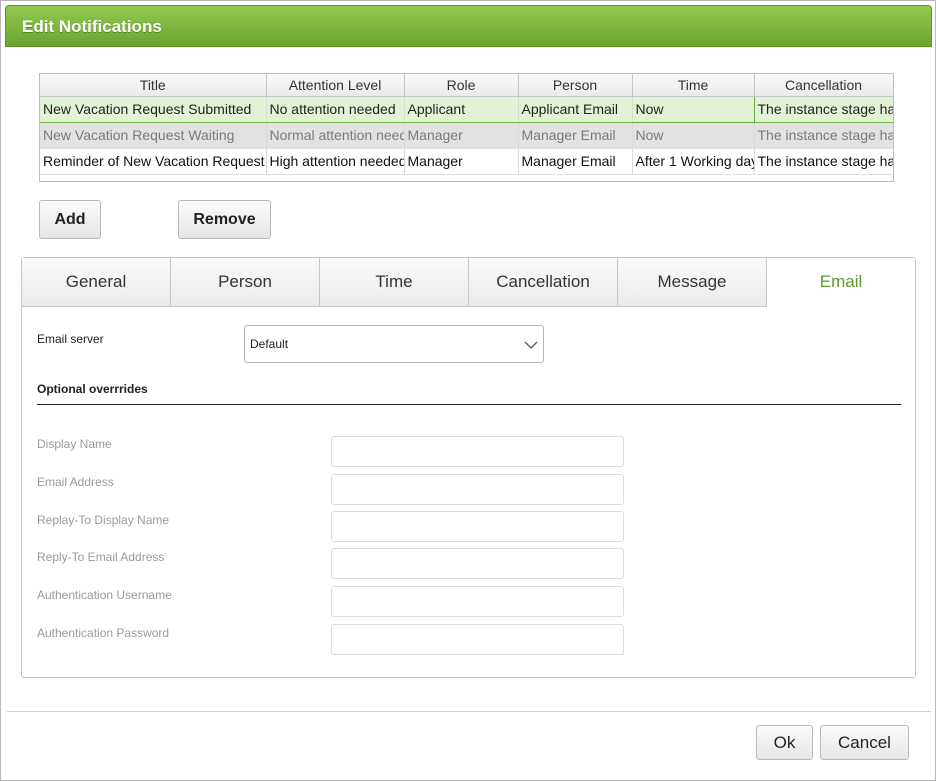  I want to click on remove-button: Remove, so click(224, 219).